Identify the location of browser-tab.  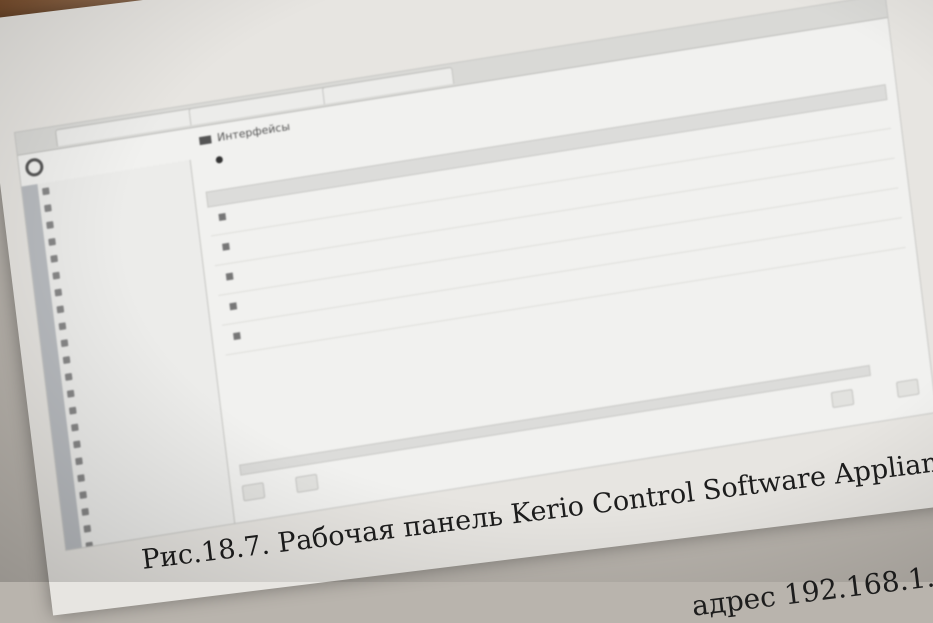
(126, 127).